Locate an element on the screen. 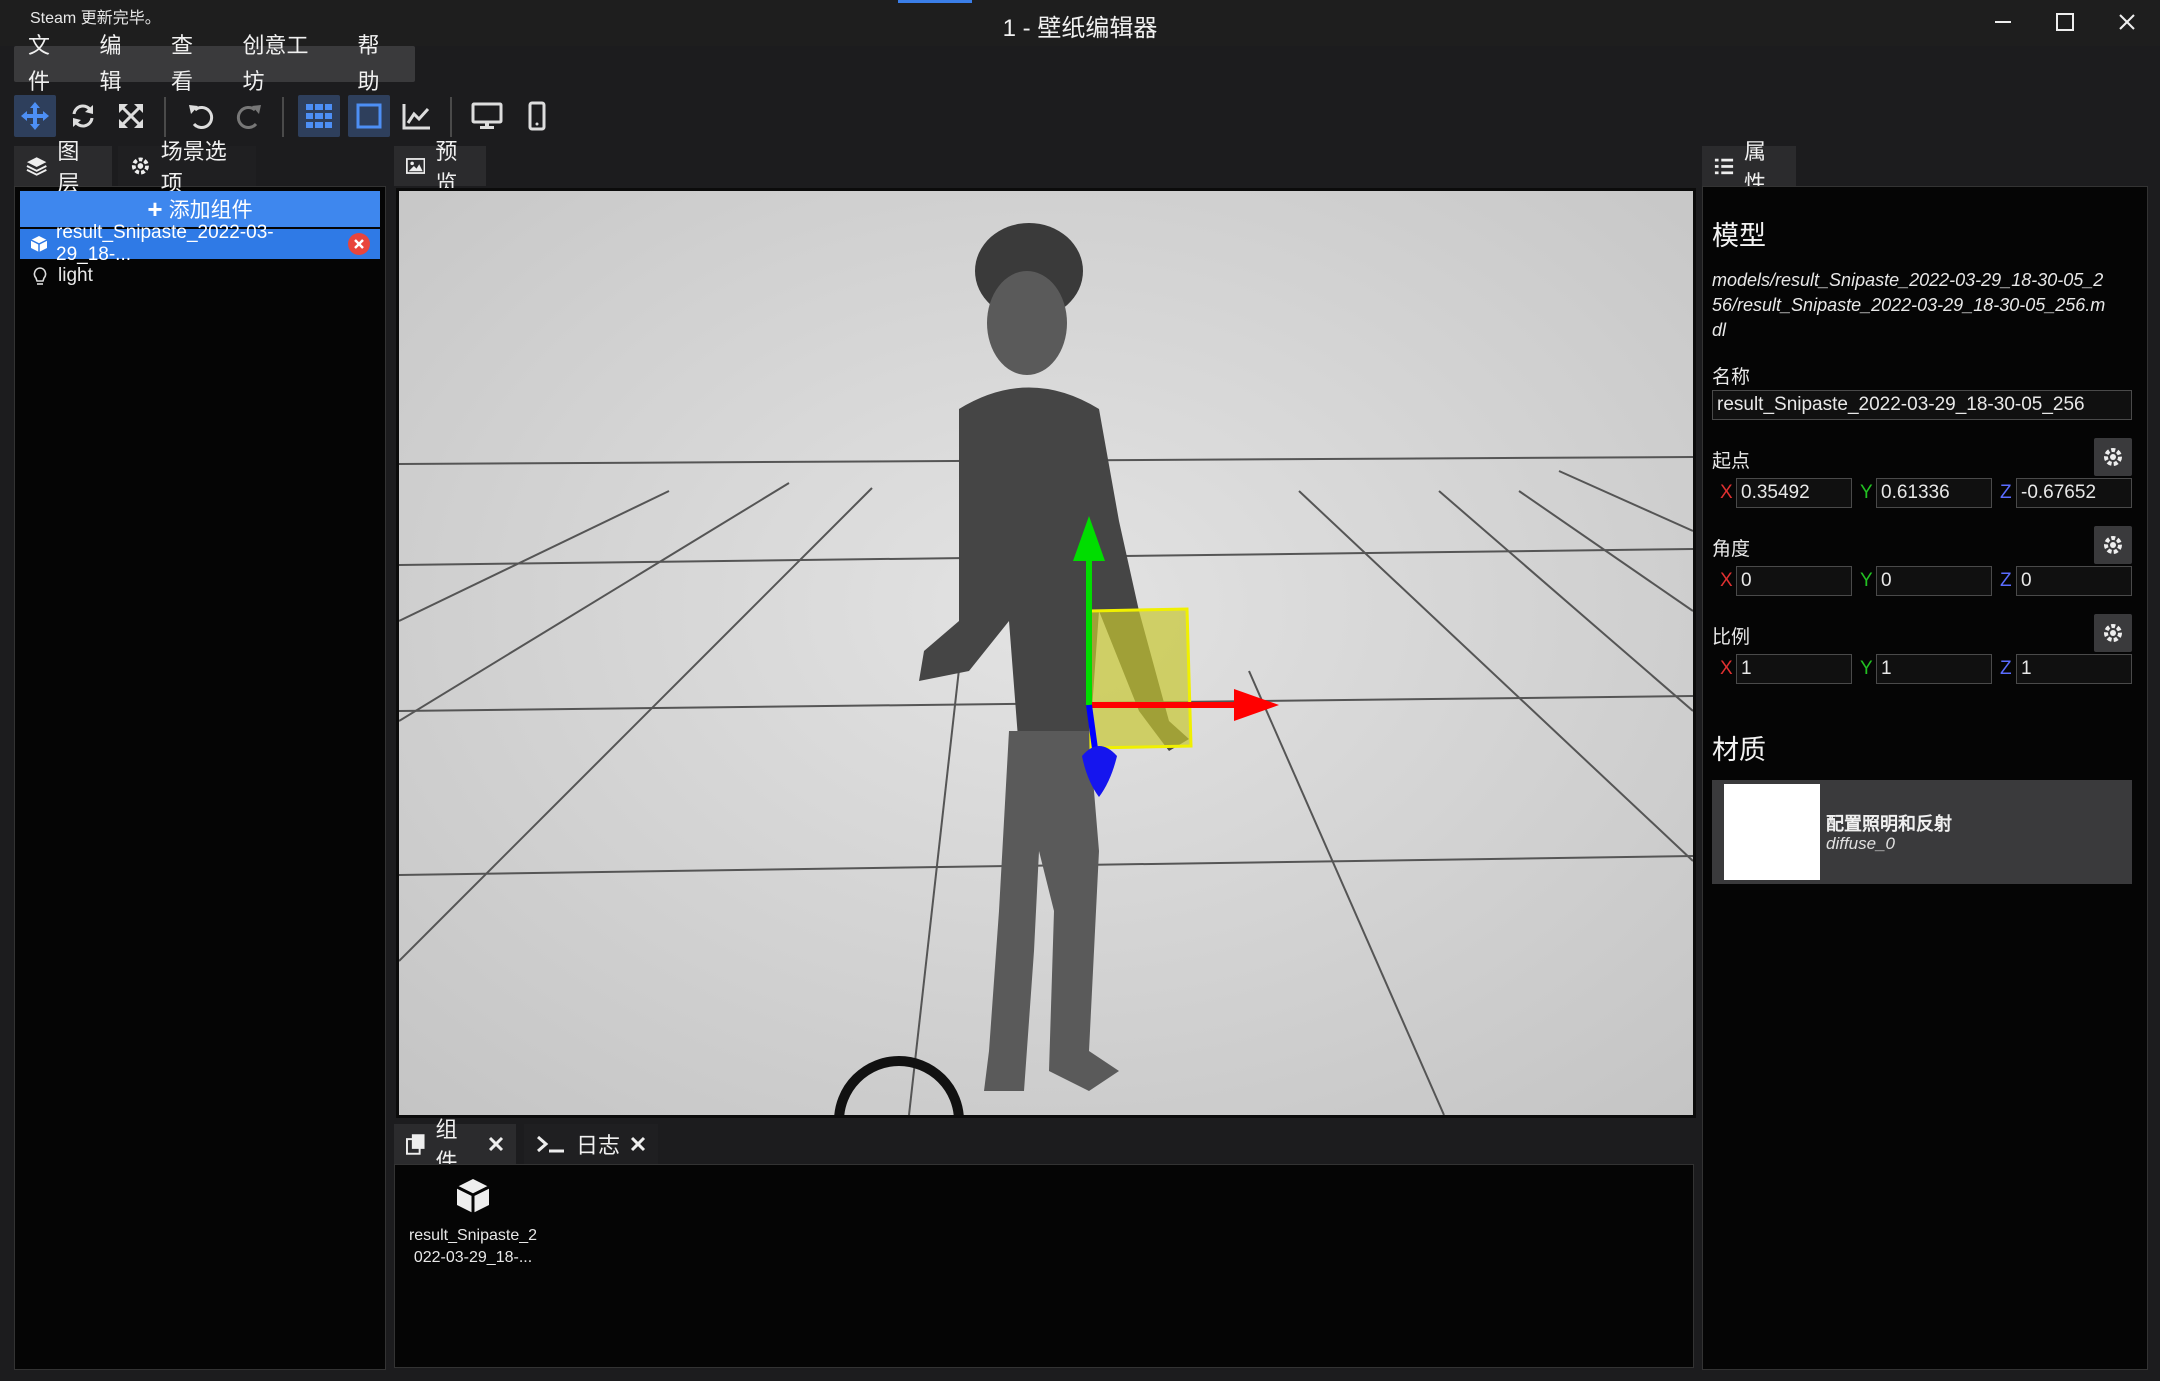 Image resolution: width=2160 pixels, height=1381 pixels. scale-label: 比例 is located at coordinates (1731, 637).